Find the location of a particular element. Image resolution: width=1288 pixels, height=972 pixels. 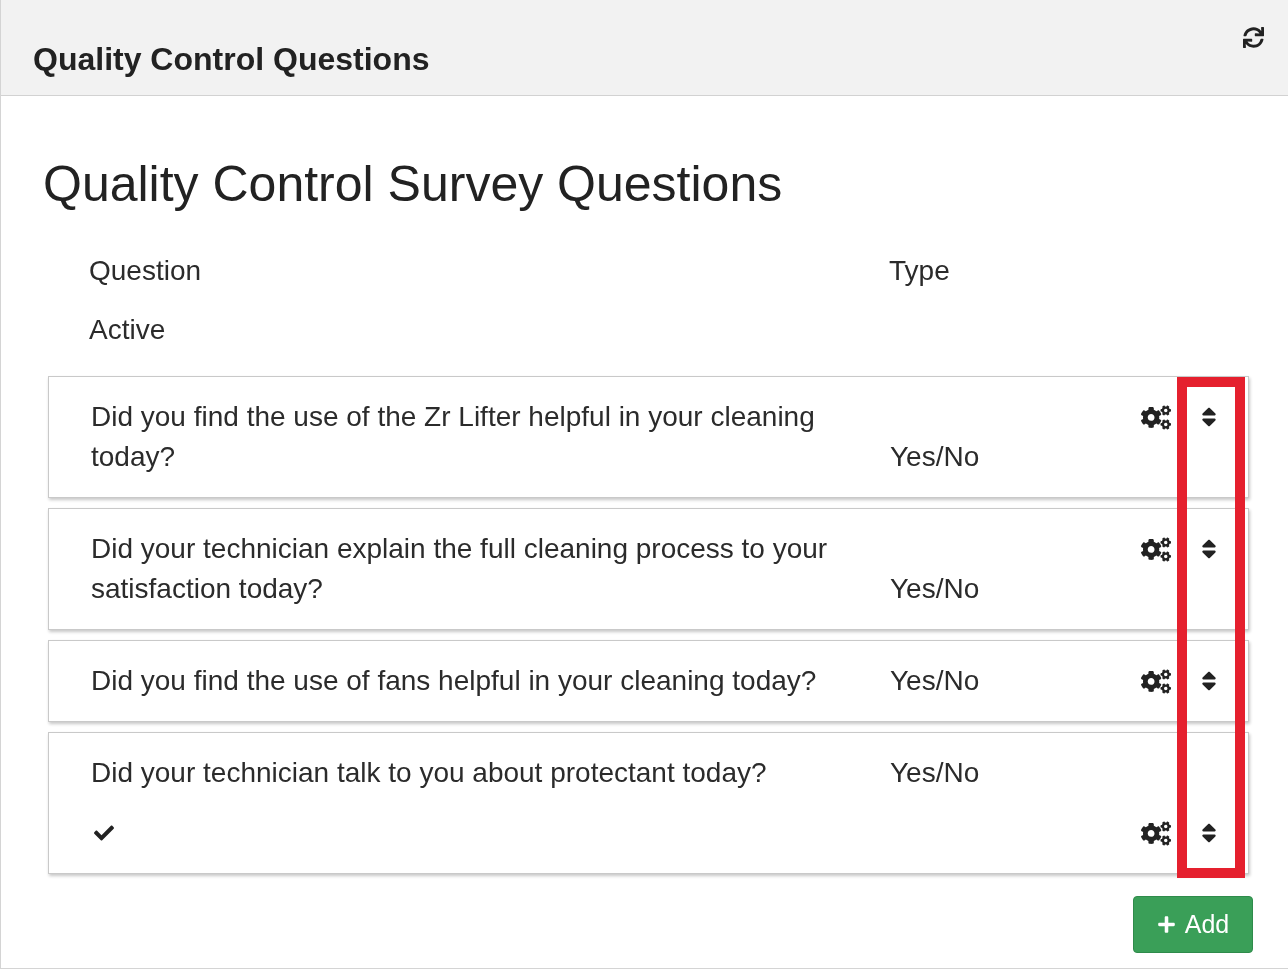

column-header: Active is located at coordinates (127, 330).